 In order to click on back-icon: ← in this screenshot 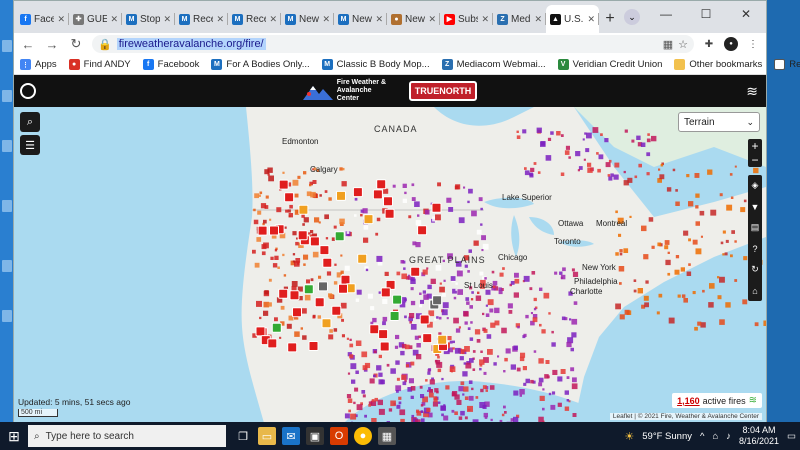, I will do `click(28, 44)`.